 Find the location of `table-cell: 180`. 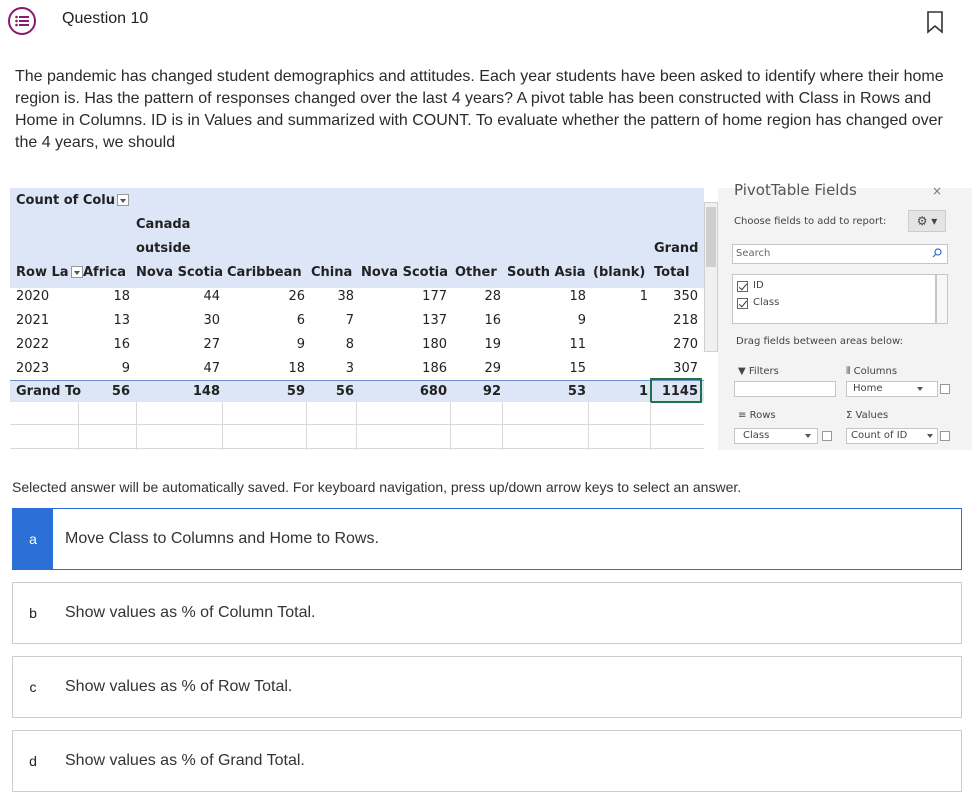

table-cell: 180 is located at coordinates (434, 344).